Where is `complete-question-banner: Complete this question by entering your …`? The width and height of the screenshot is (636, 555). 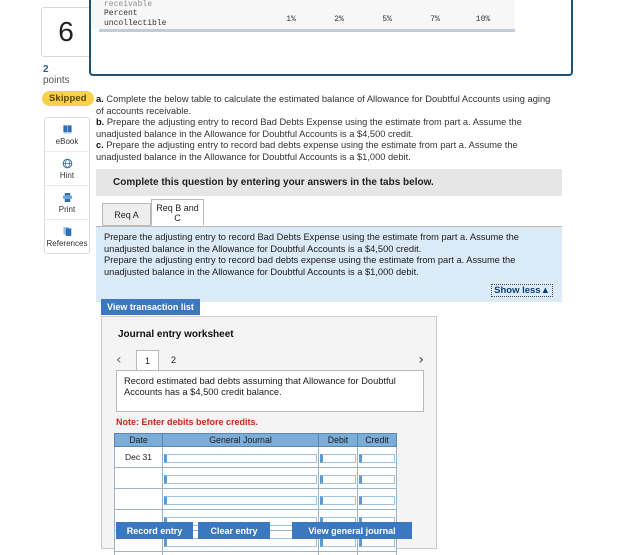
complete-question-banner: Complete this question by entering your … is located at coordinates (329, 182).